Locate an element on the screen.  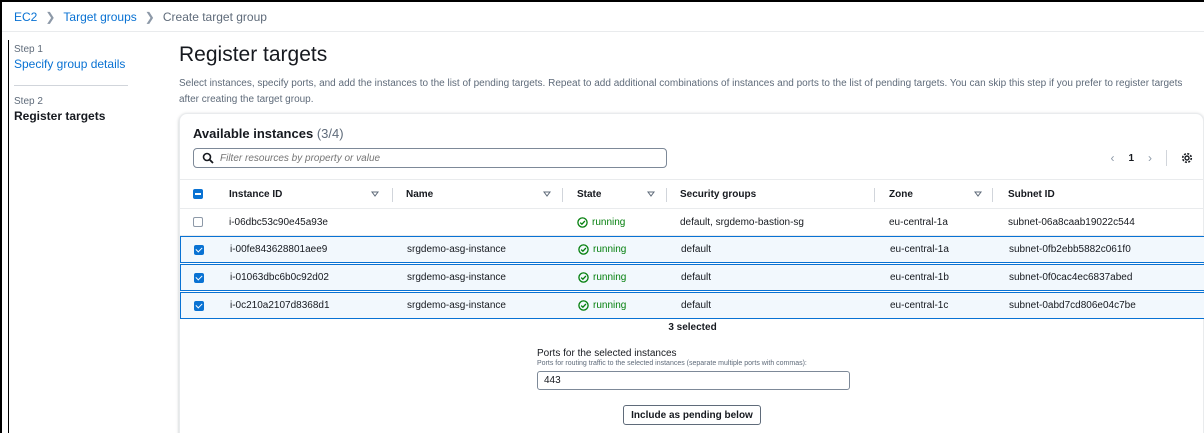
instance-id: i-01063dbc6b0c92d02 is located at coordinates (279, 277).